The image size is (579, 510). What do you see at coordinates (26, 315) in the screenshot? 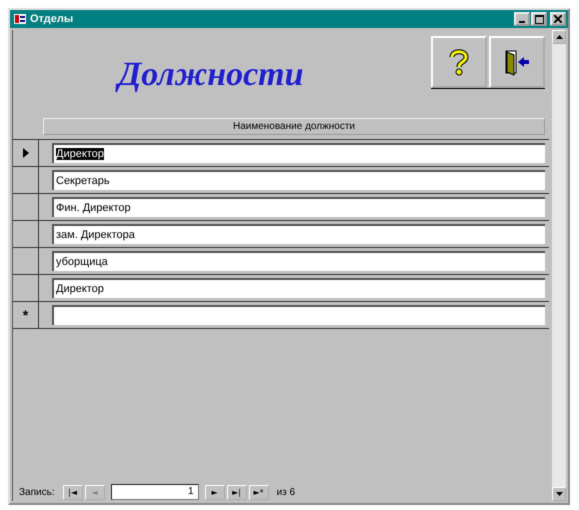
I see `new-record-selector: *` at bounding box center [26, 315].